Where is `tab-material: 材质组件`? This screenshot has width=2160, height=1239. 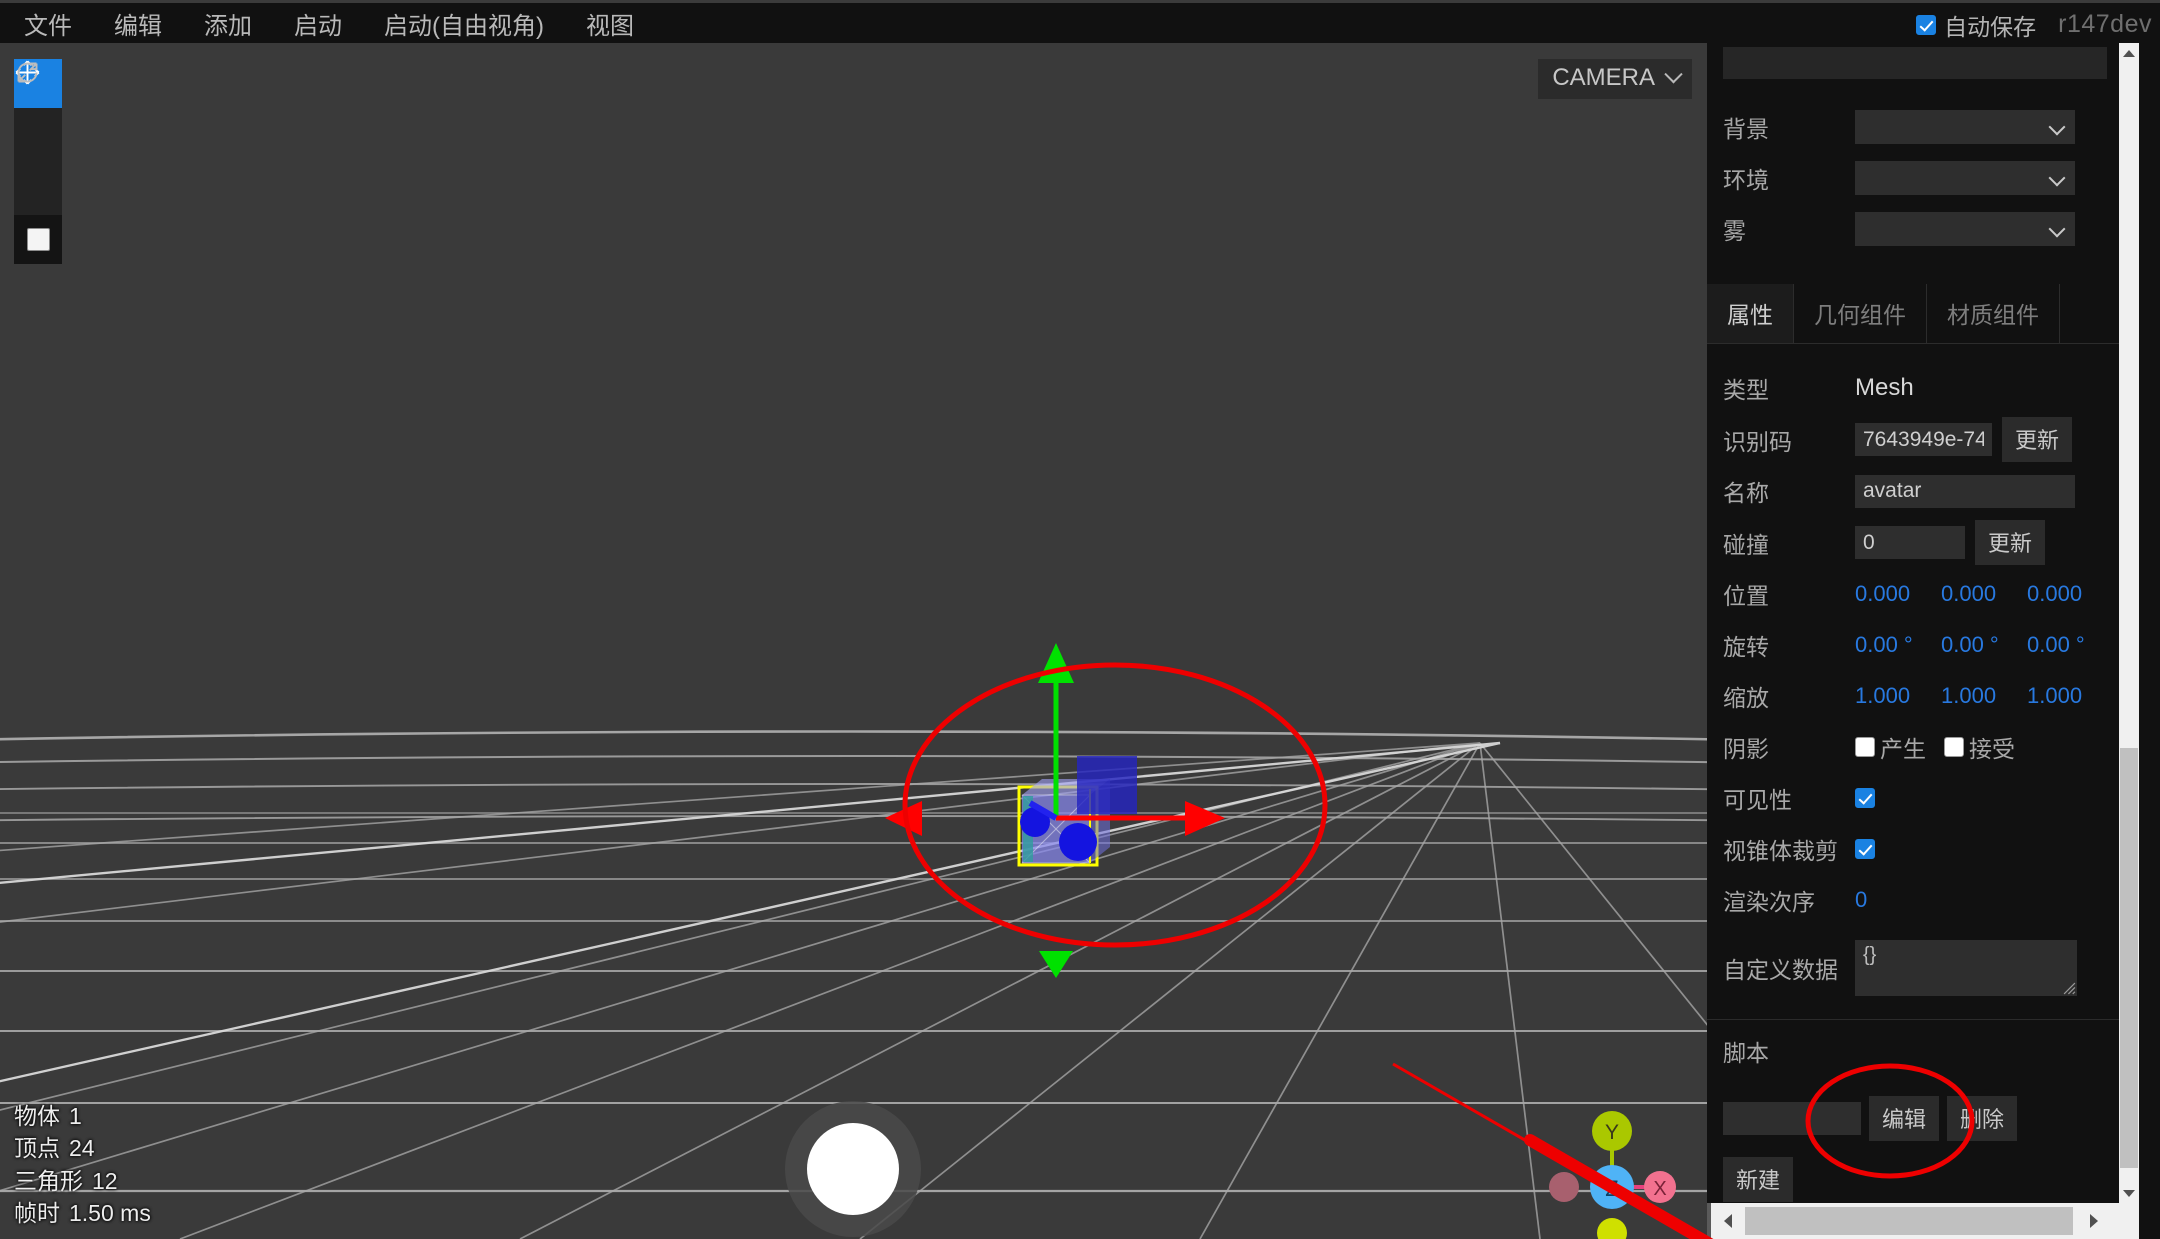 tab-material: 材质组件 is located at coordinates (1993, 313).